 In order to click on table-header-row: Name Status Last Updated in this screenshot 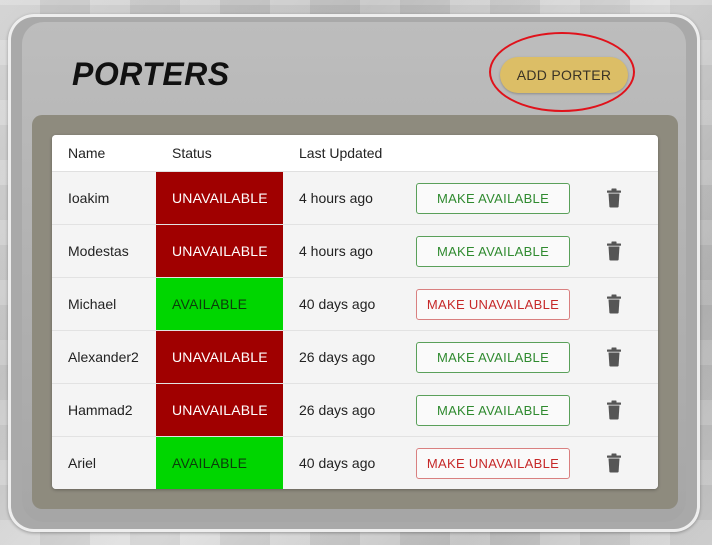, I will do `click(355, 153)`.